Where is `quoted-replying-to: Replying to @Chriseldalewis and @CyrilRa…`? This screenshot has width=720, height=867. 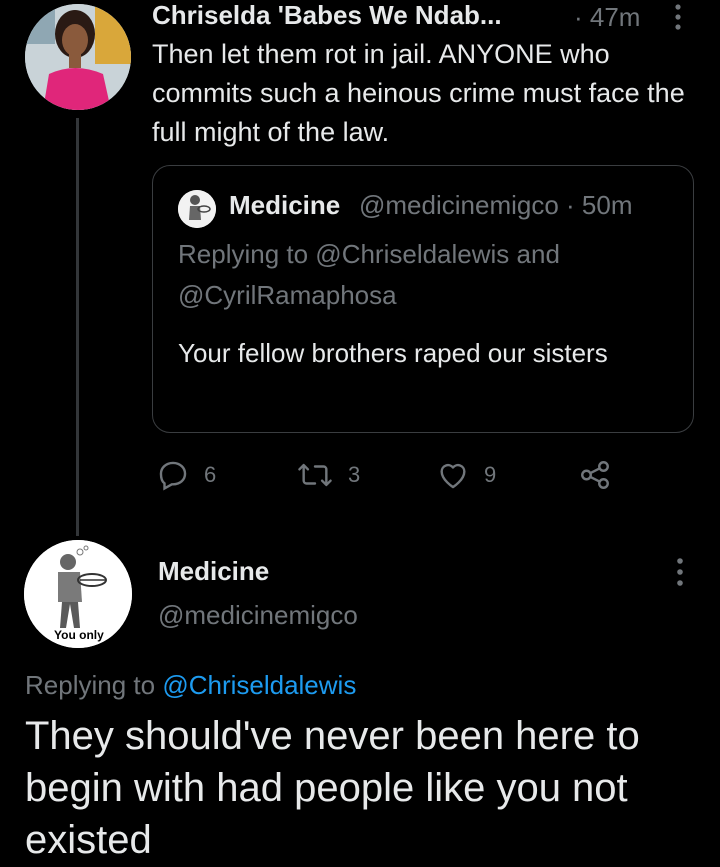 quoted-replying-to: Replying to @Chriseldalewis and @CyrilRa… is located at coordinates (428, 275).